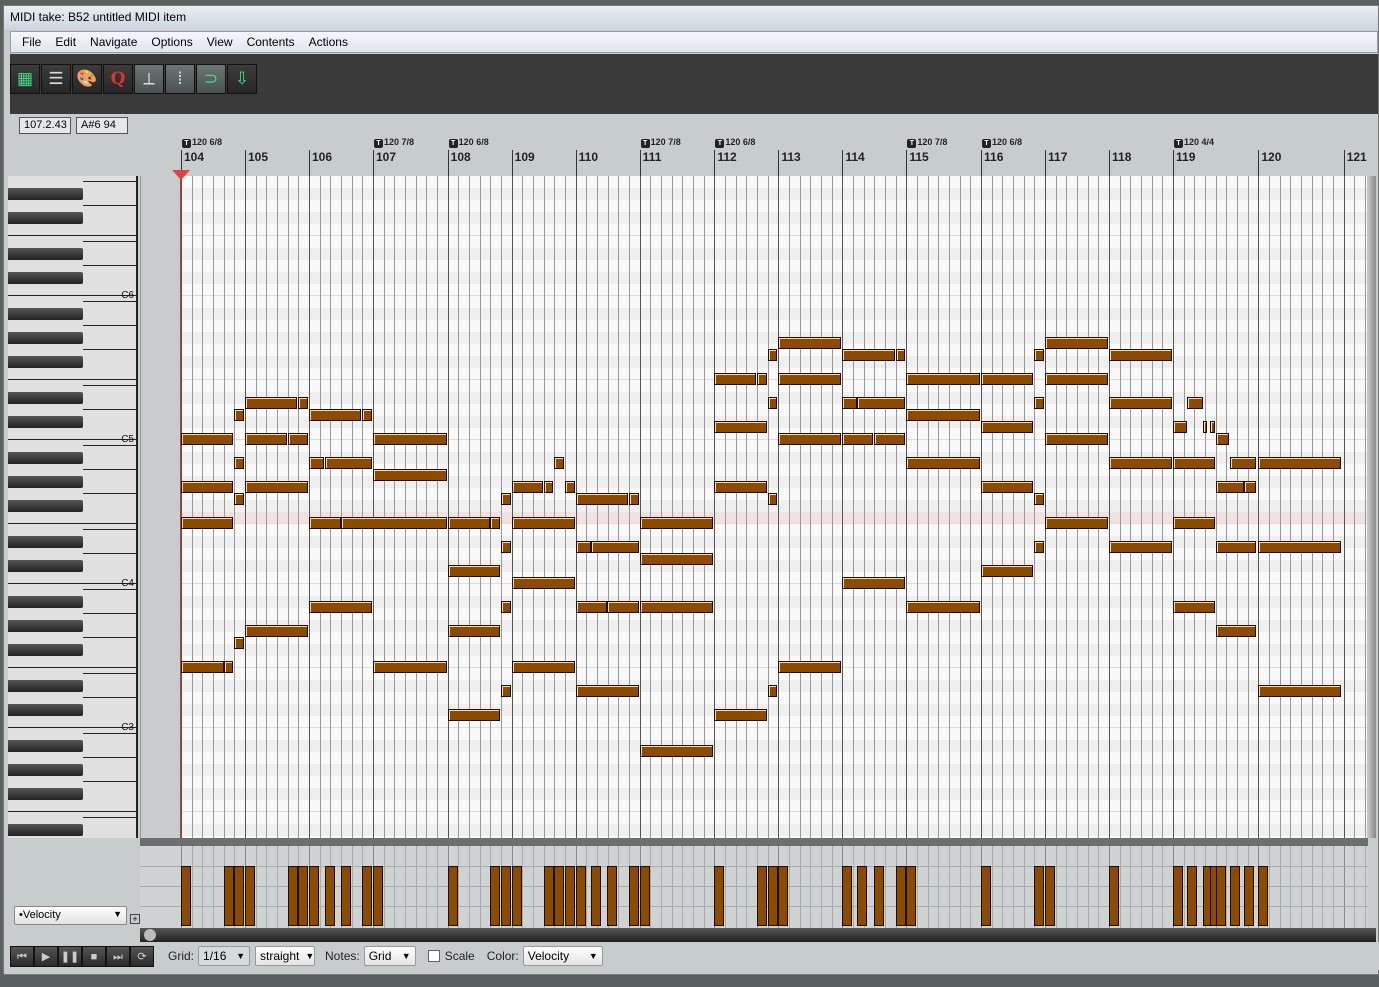 The height and width of the screenshot is (987, 1379). I want to click on menu-contents: Contents, so click(271, 42).